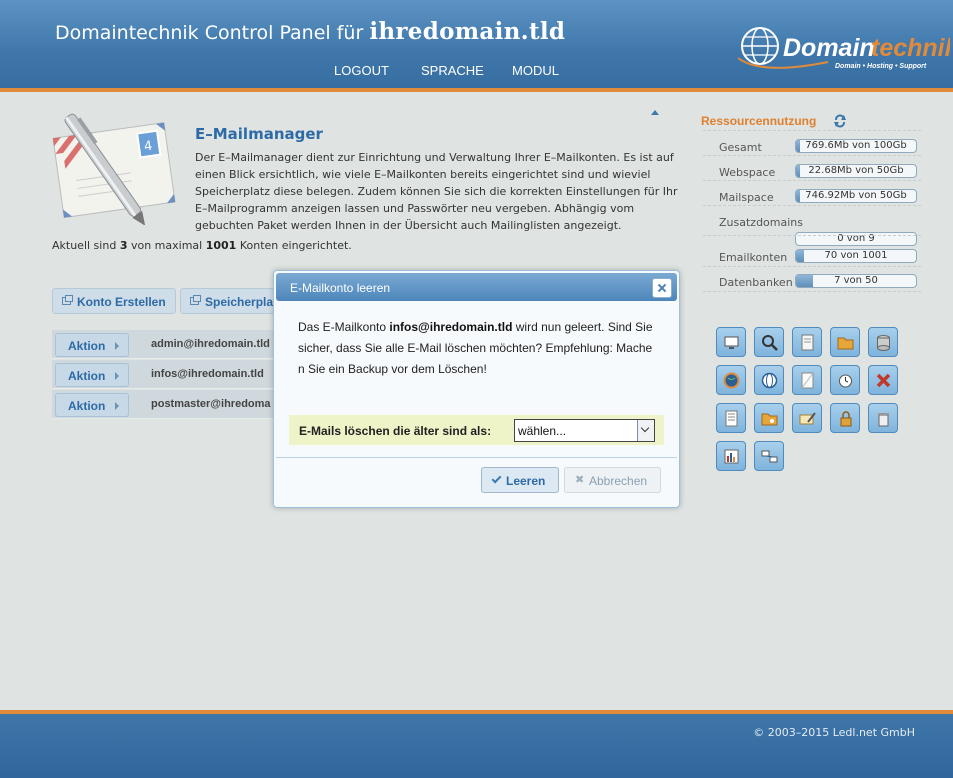 This screenshot has width=953, height=778. I want to click on refresh-icon, so click(840, 121).